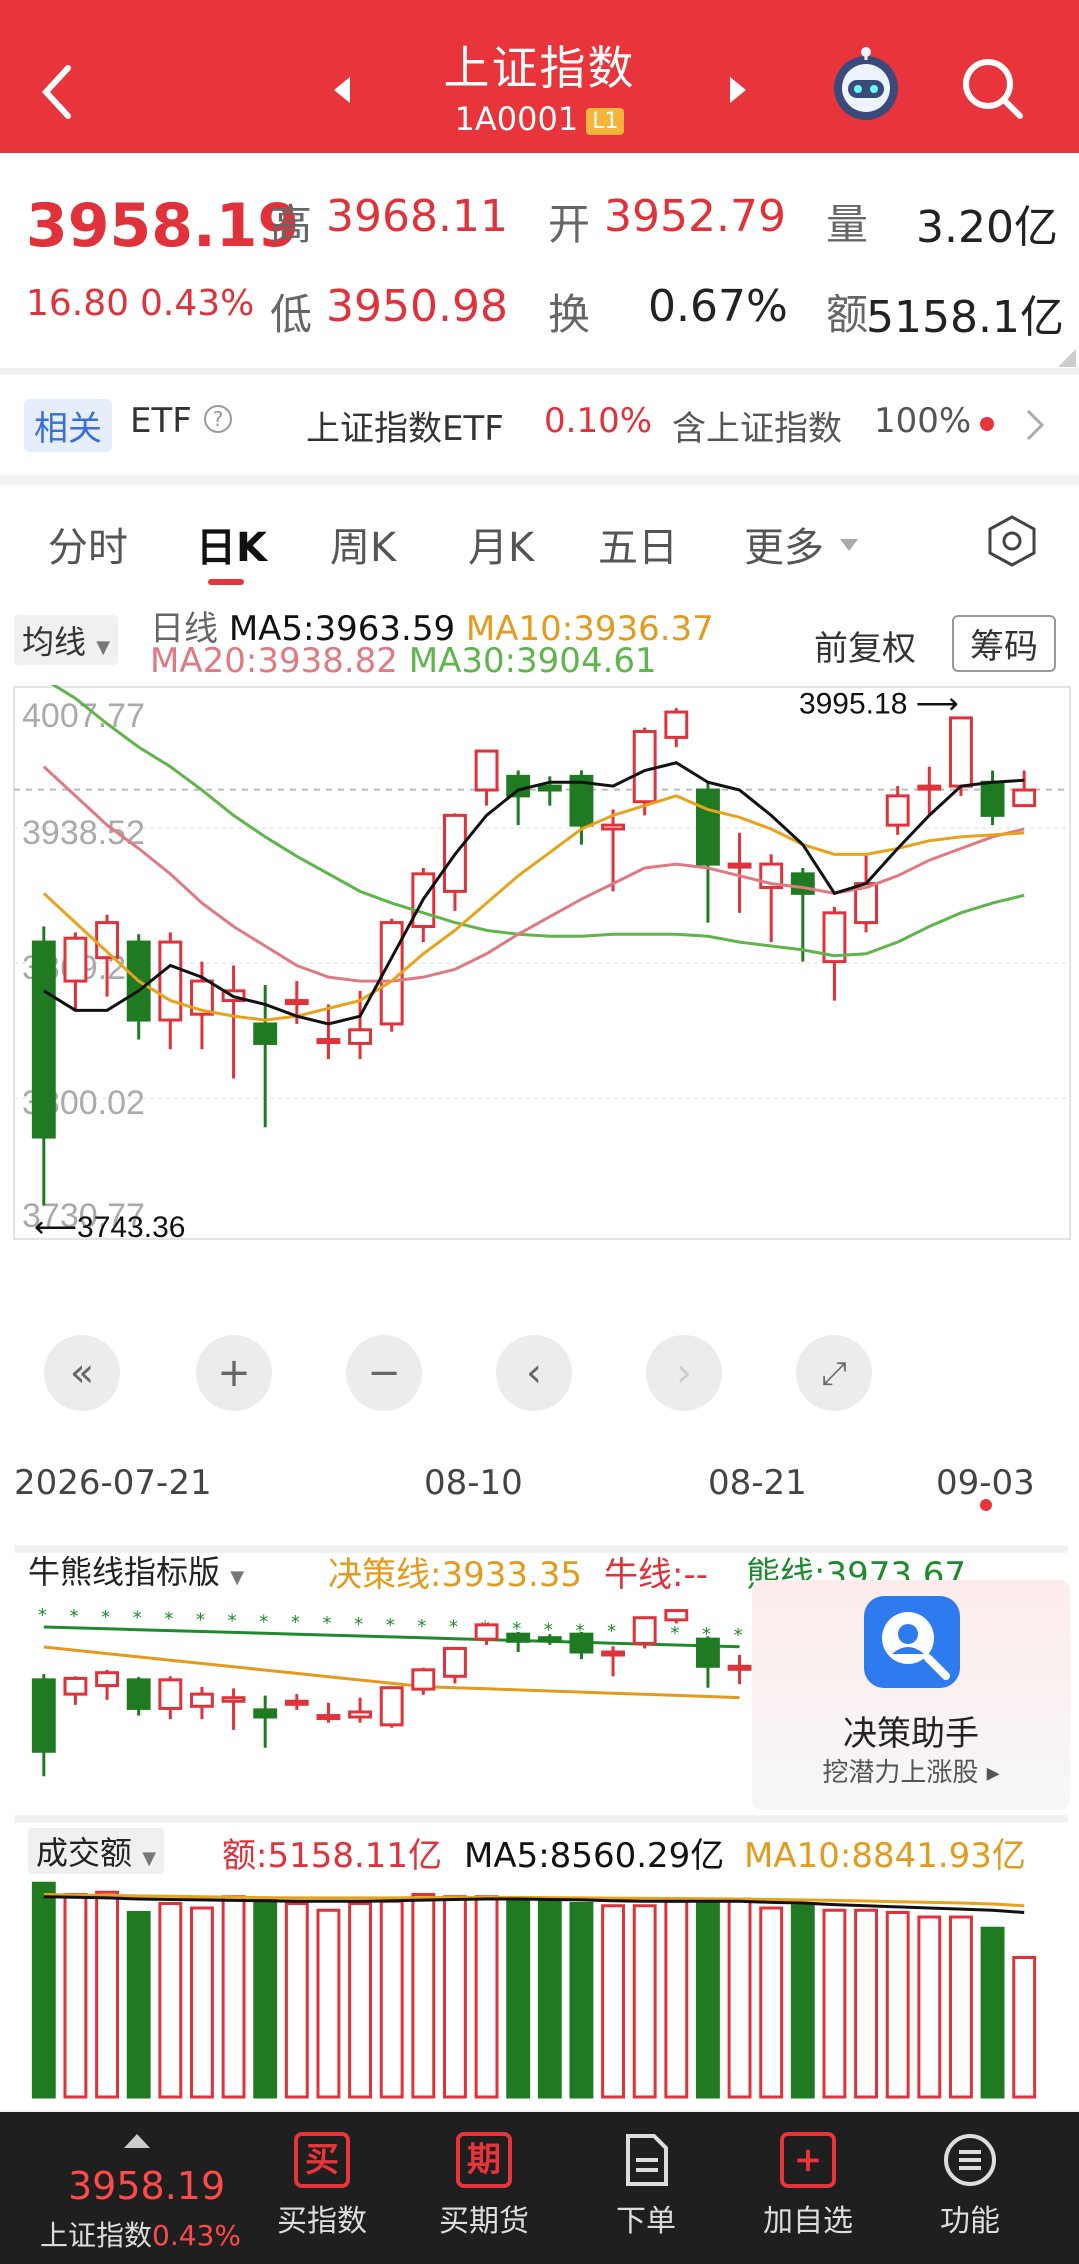 The height and width of the screenshot is (2264, 1079). What do you see at coordinates (484, 2221) in the screenshot?
I see `buy-futures-label: 买期货` at bounding box center [484, 2221].